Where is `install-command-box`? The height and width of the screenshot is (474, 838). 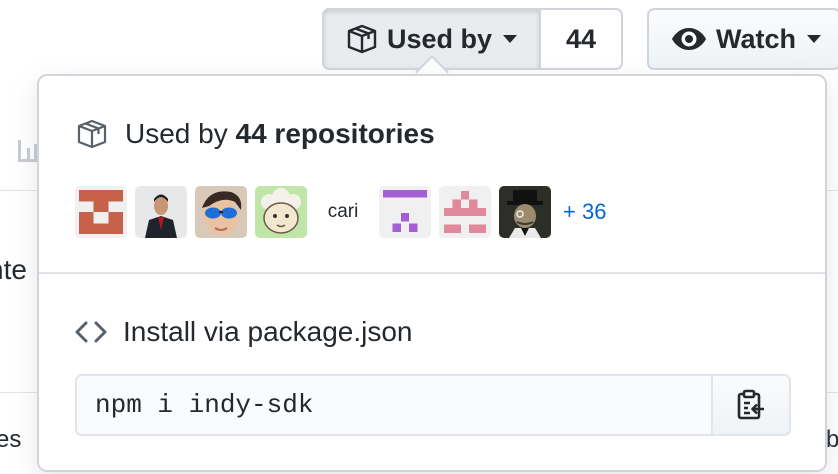
install-command-box is located at coordinates (433, 405).